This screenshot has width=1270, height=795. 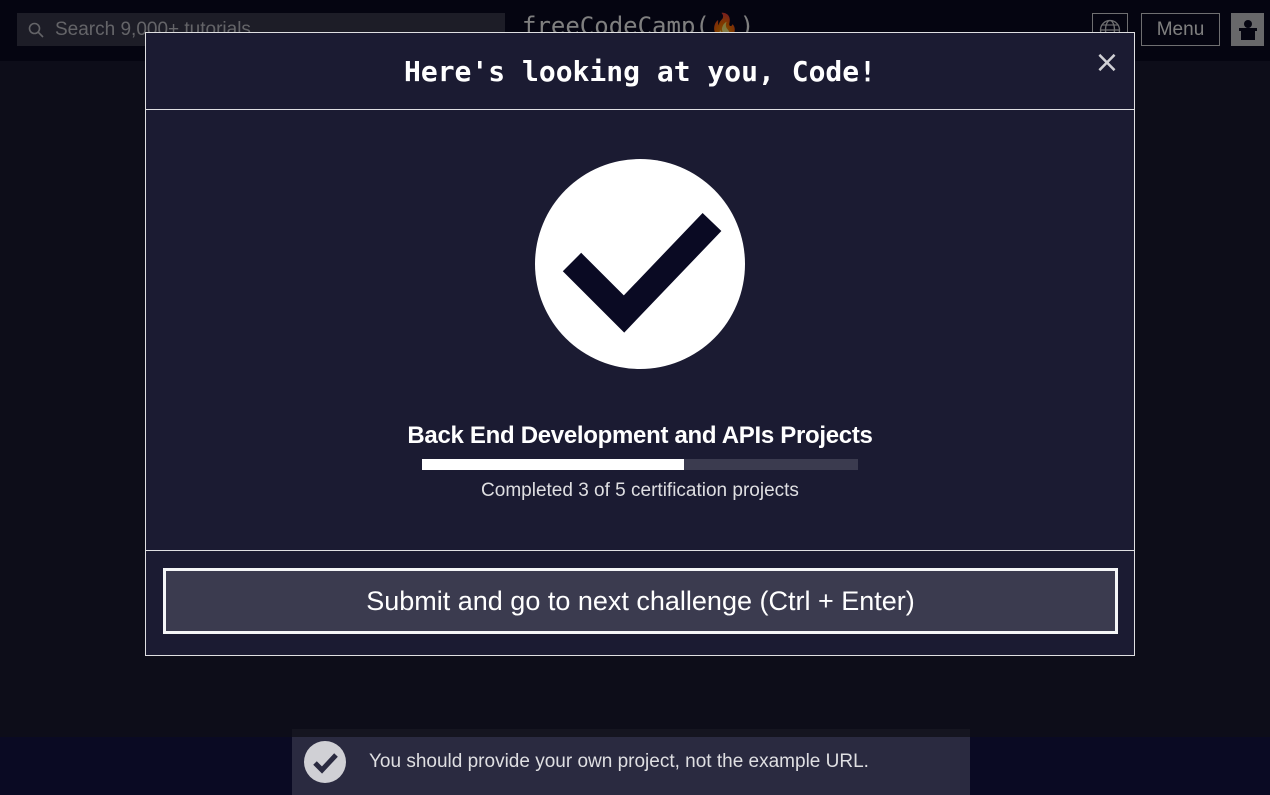 What do you see at coordinates (1107, 63) in the screenshot?
I see `close-button: ×` at bounding box center [1107, 63].